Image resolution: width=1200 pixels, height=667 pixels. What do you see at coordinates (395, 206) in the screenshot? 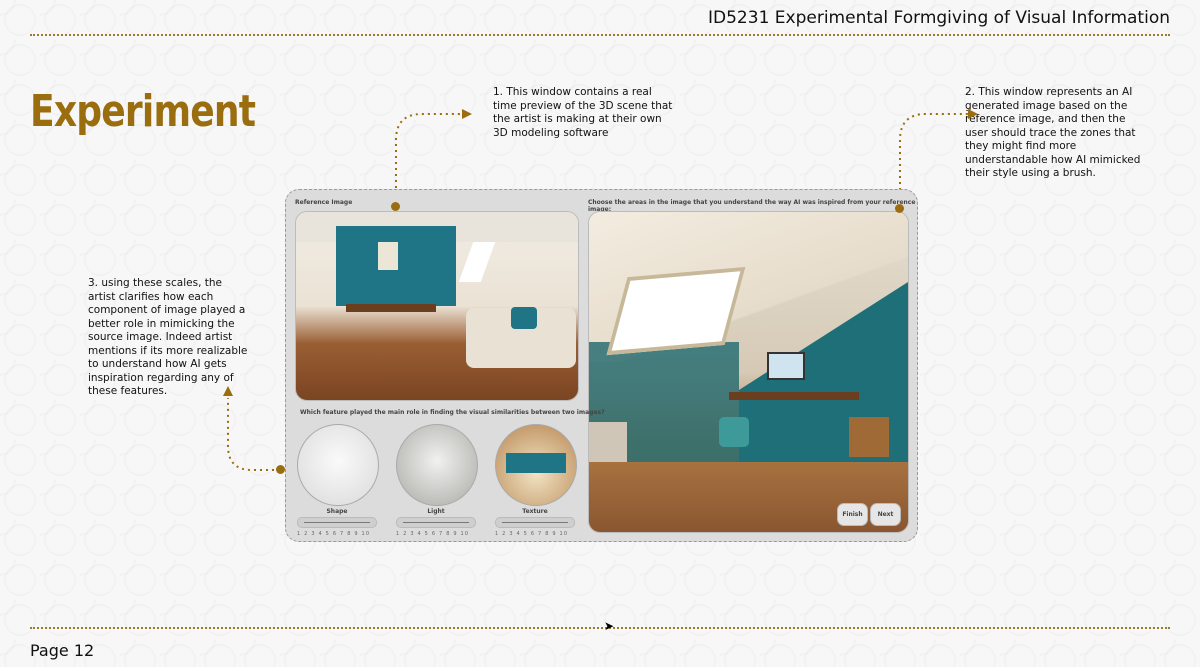
I see `marker-dot-preview` at bounding box center [395, 206].